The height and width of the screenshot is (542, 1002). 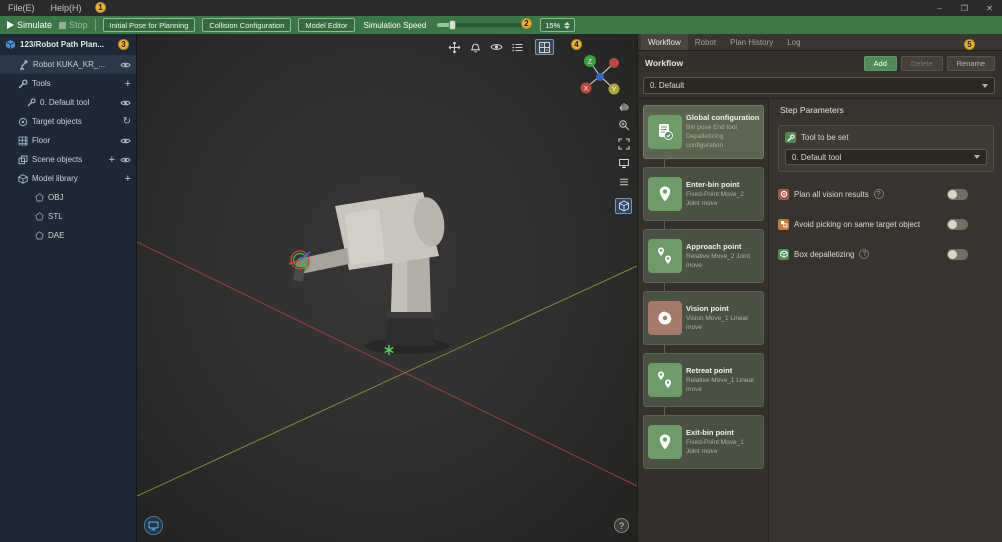 What do you see at coordinates (957, 224) in the screenshot?
I see `toggle-avoid-picking-same-target` at bounding box center [957, 224].